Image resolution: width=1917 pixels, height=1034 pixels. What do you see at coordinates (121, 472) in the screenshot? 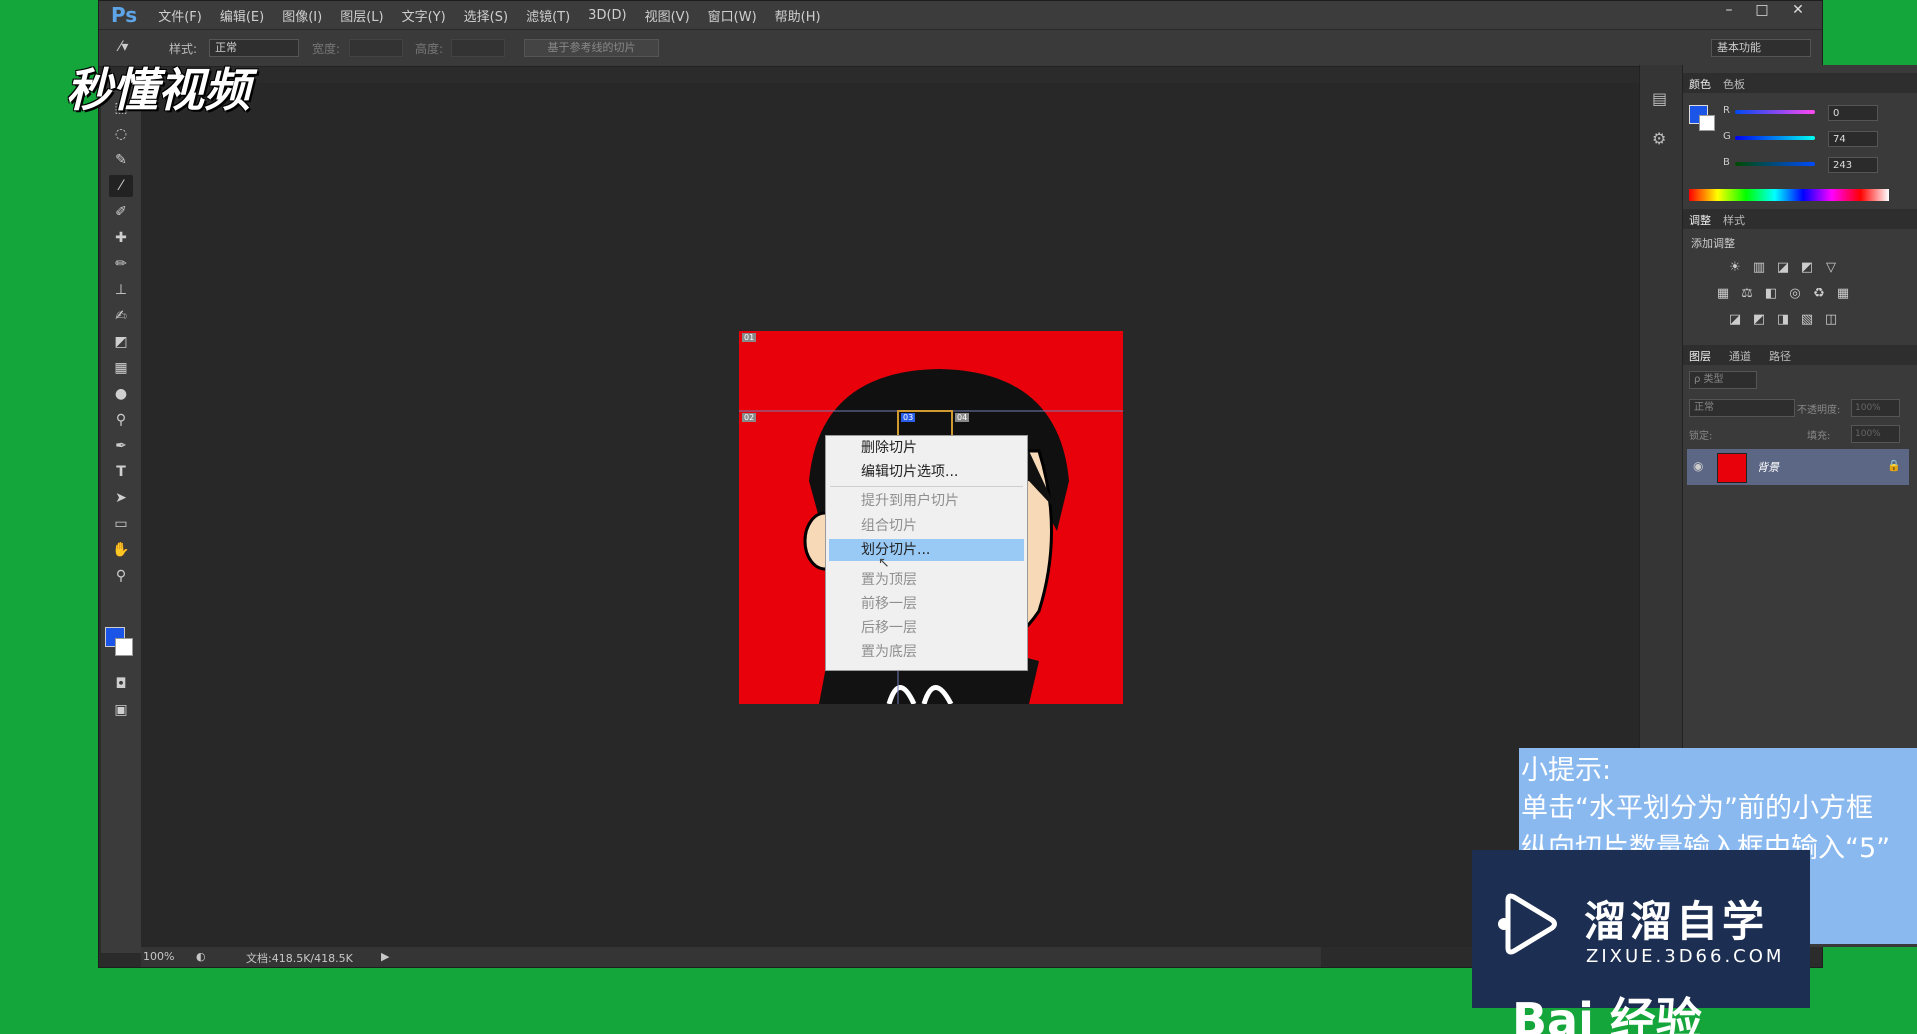
I see `type-icon: T` at bounding box center [121, 472].